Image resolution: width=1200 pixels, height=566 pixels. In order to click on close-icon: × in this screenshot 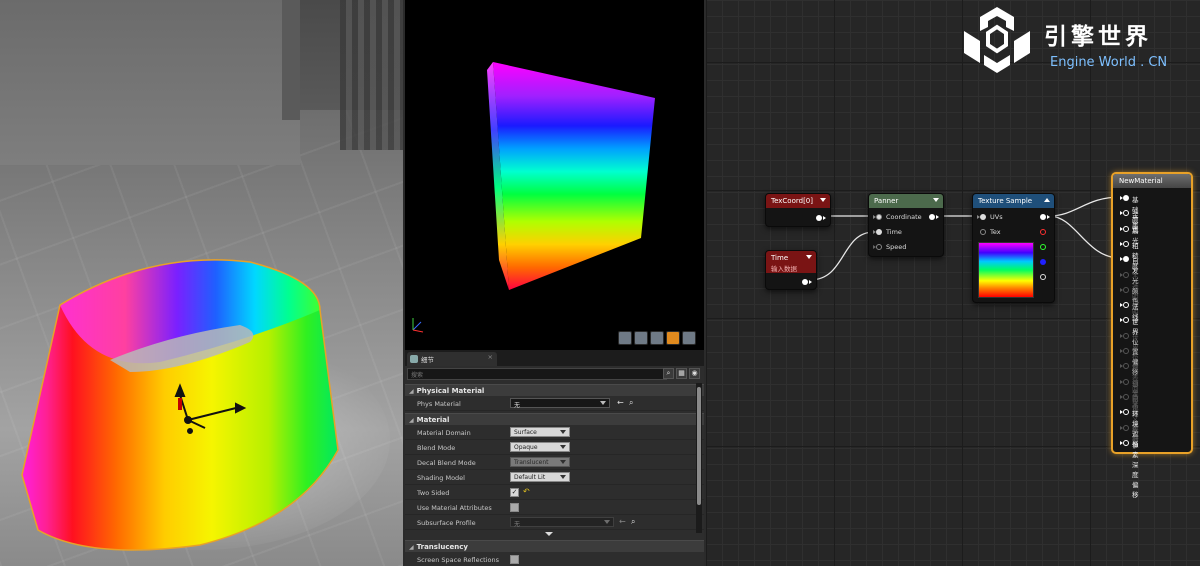, I will do `click(490, 357)`.